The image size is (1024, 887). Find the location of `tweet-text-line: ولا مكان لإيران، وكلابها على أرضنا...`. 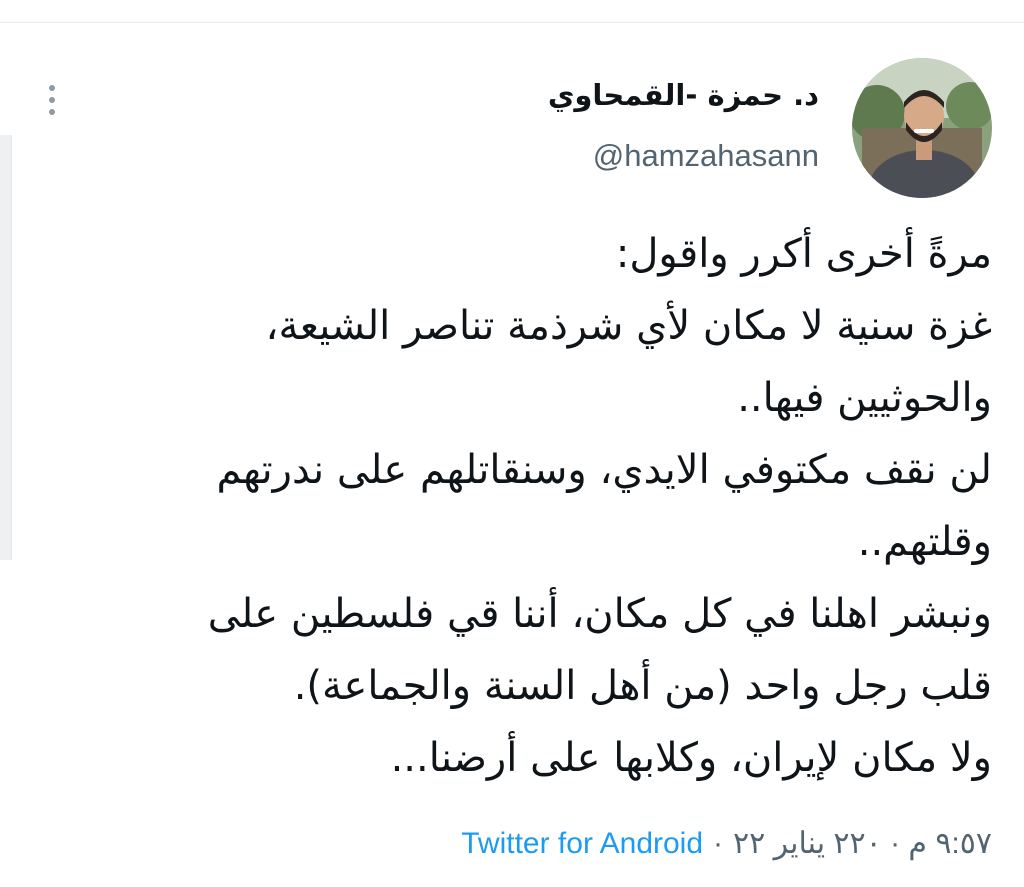

tweet-text-line: ولا مكان لإيران، وكلابها على أرضنا... is located at coordinates (691, 758).